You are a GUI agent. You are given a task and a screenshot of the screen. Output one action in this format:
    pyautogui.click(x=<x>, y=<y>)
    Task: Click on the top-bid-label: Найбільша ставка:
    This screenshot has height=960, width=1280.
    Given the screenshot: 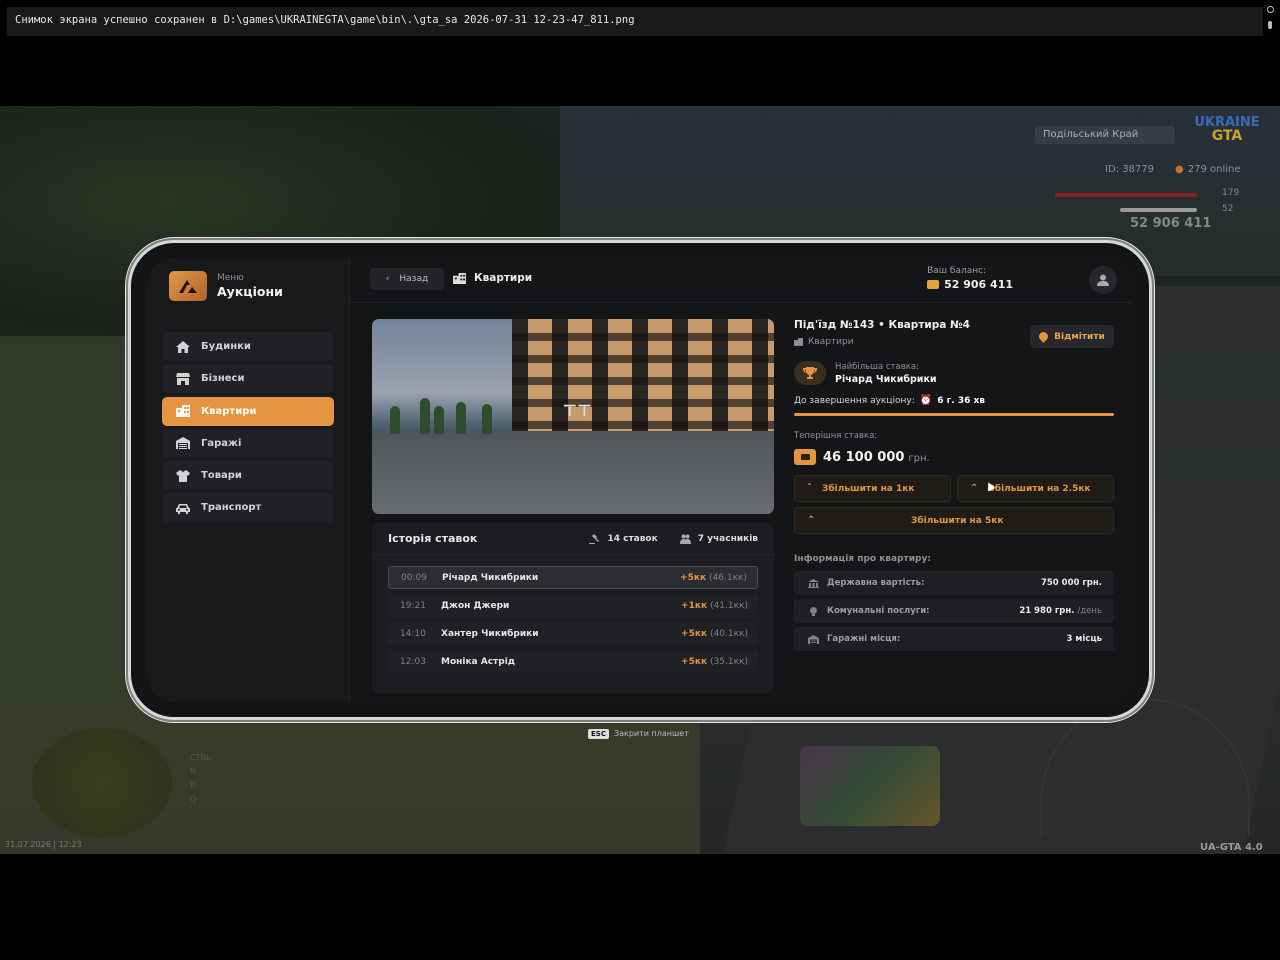 What is the action you would take?
    pyautogui.click(x=877, y=366)
    